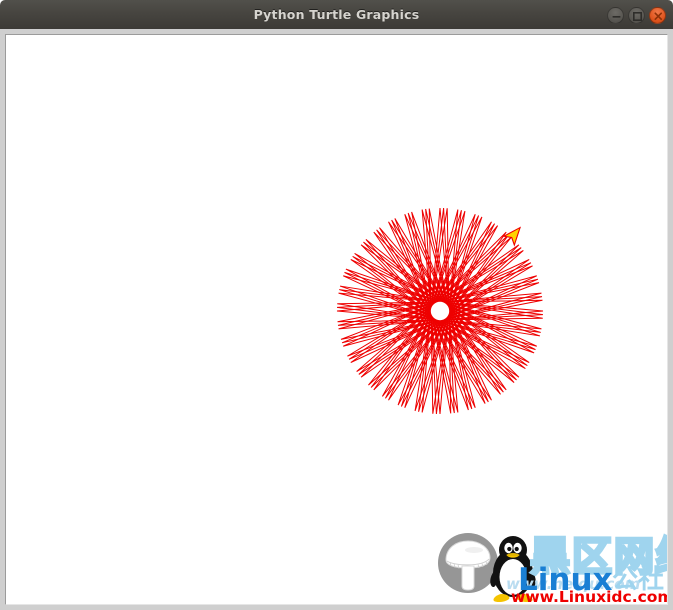 The image size is (673, 610). I want to click on minimize-button, so click(615, 15).